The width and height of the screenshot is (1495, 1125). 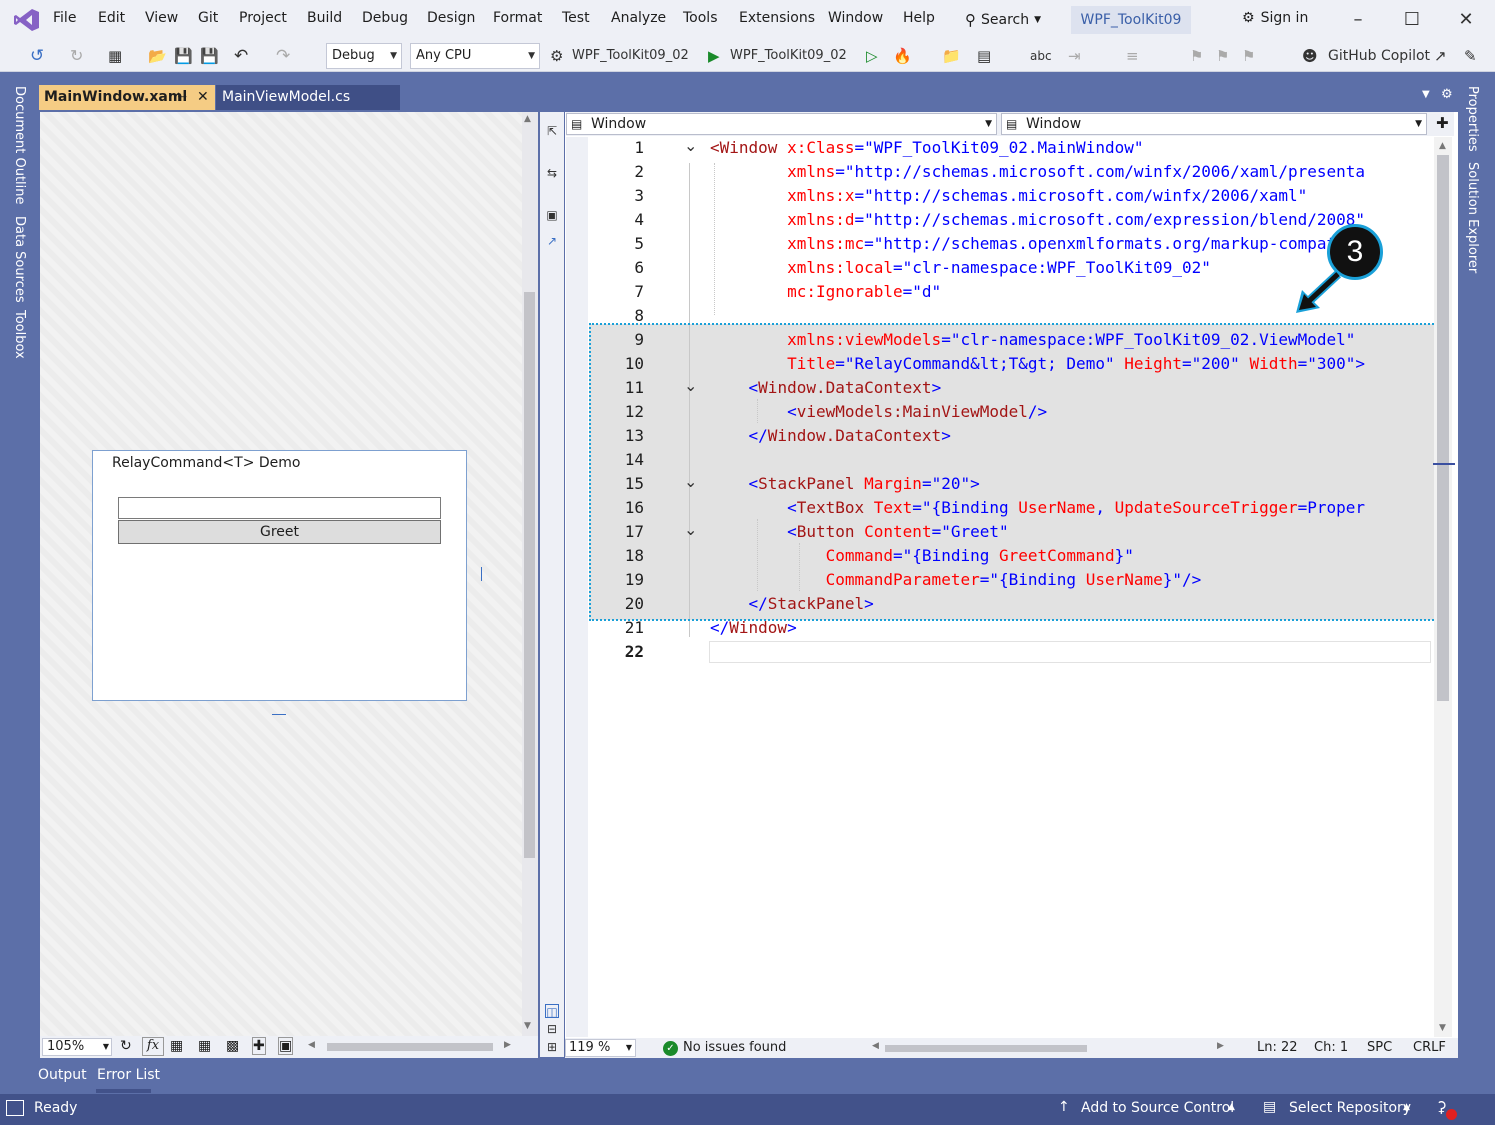 I want to click on redo-icon: ↷, so click(x=283, y=56).